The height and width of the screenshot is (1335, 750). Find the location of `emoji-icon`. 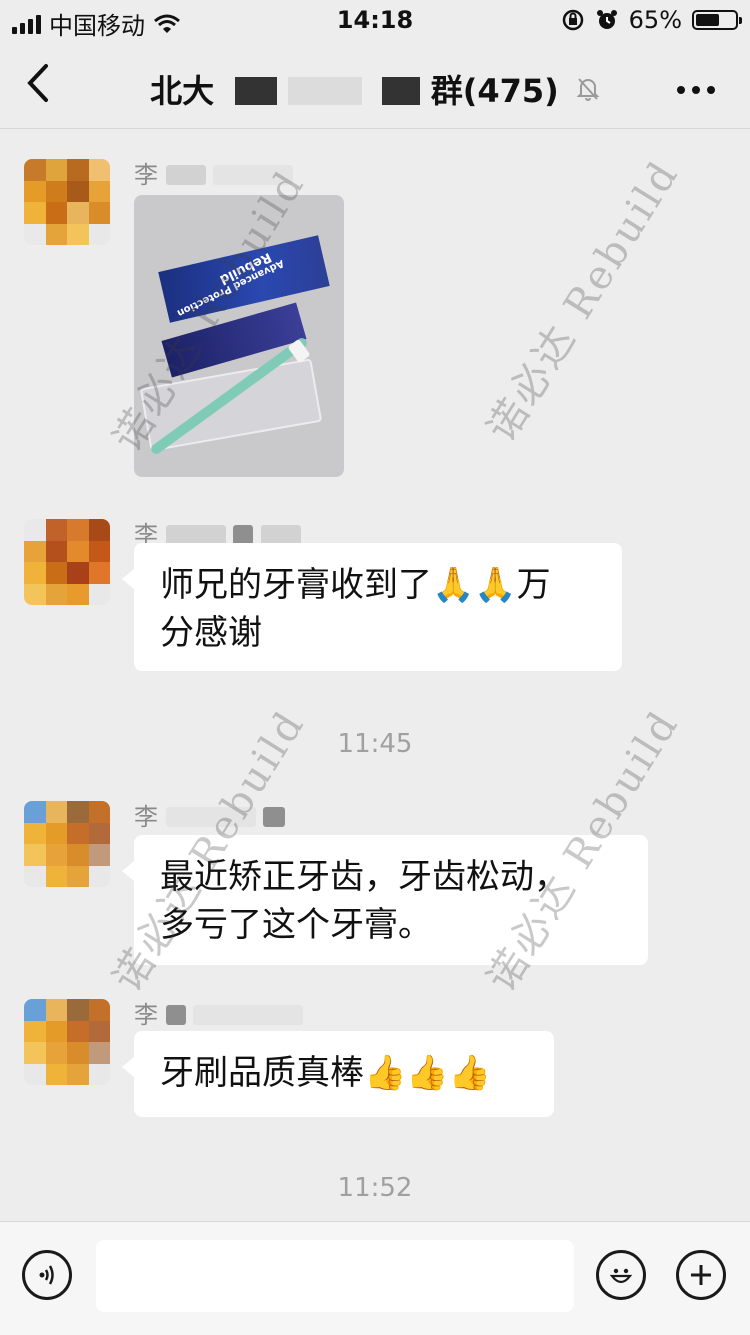

emoji-icon is located at coordinates (621, 1276).